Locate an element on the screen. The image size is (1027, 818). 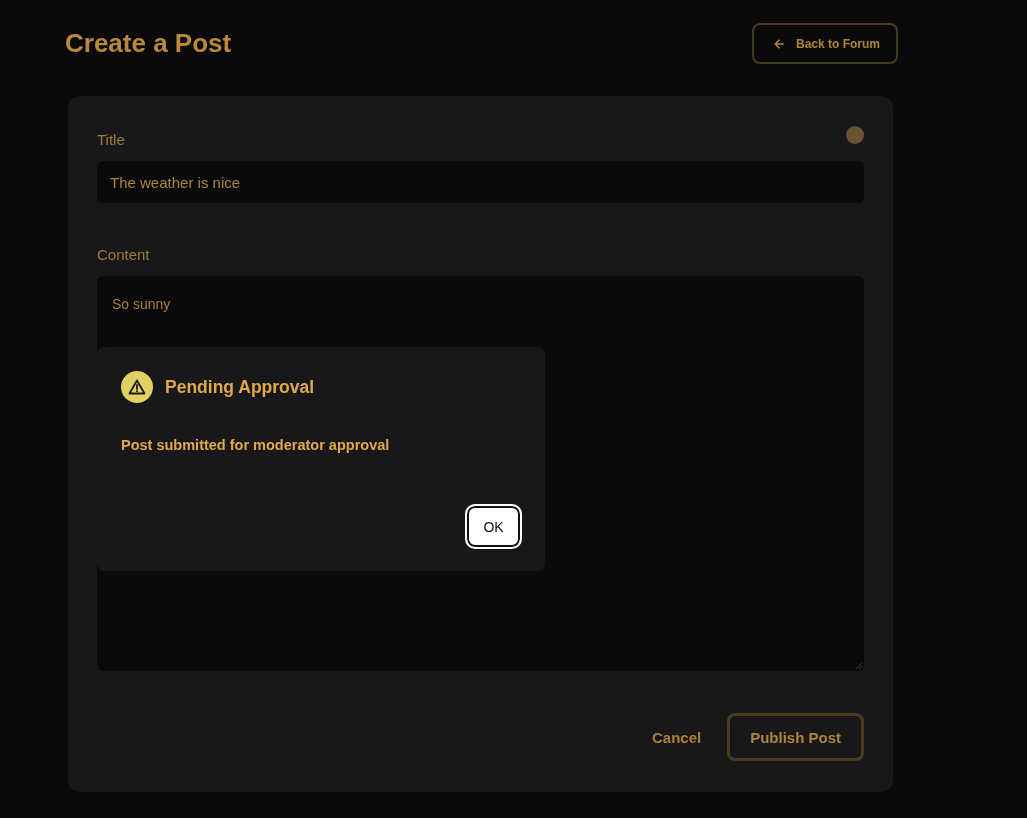
dialog-message: Post submitted for moderator approval is located at coordinates (256, 445).